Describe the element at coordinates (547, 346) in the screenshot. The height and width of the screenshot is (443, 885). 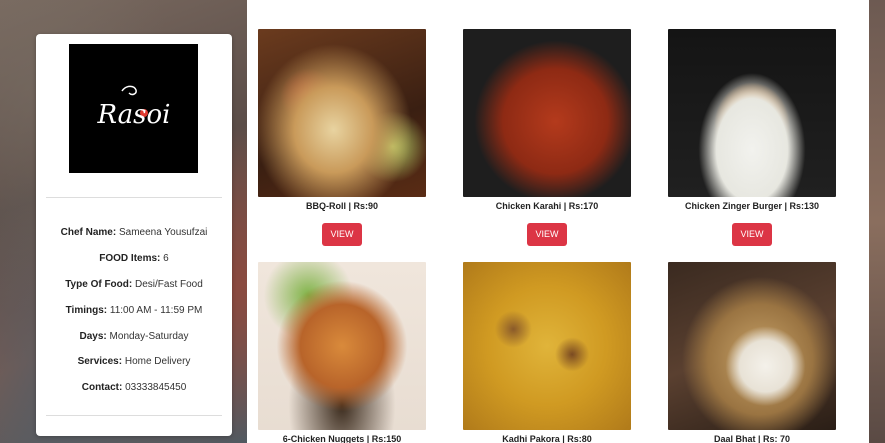
I see `kadhi-pakora-image` at that location.